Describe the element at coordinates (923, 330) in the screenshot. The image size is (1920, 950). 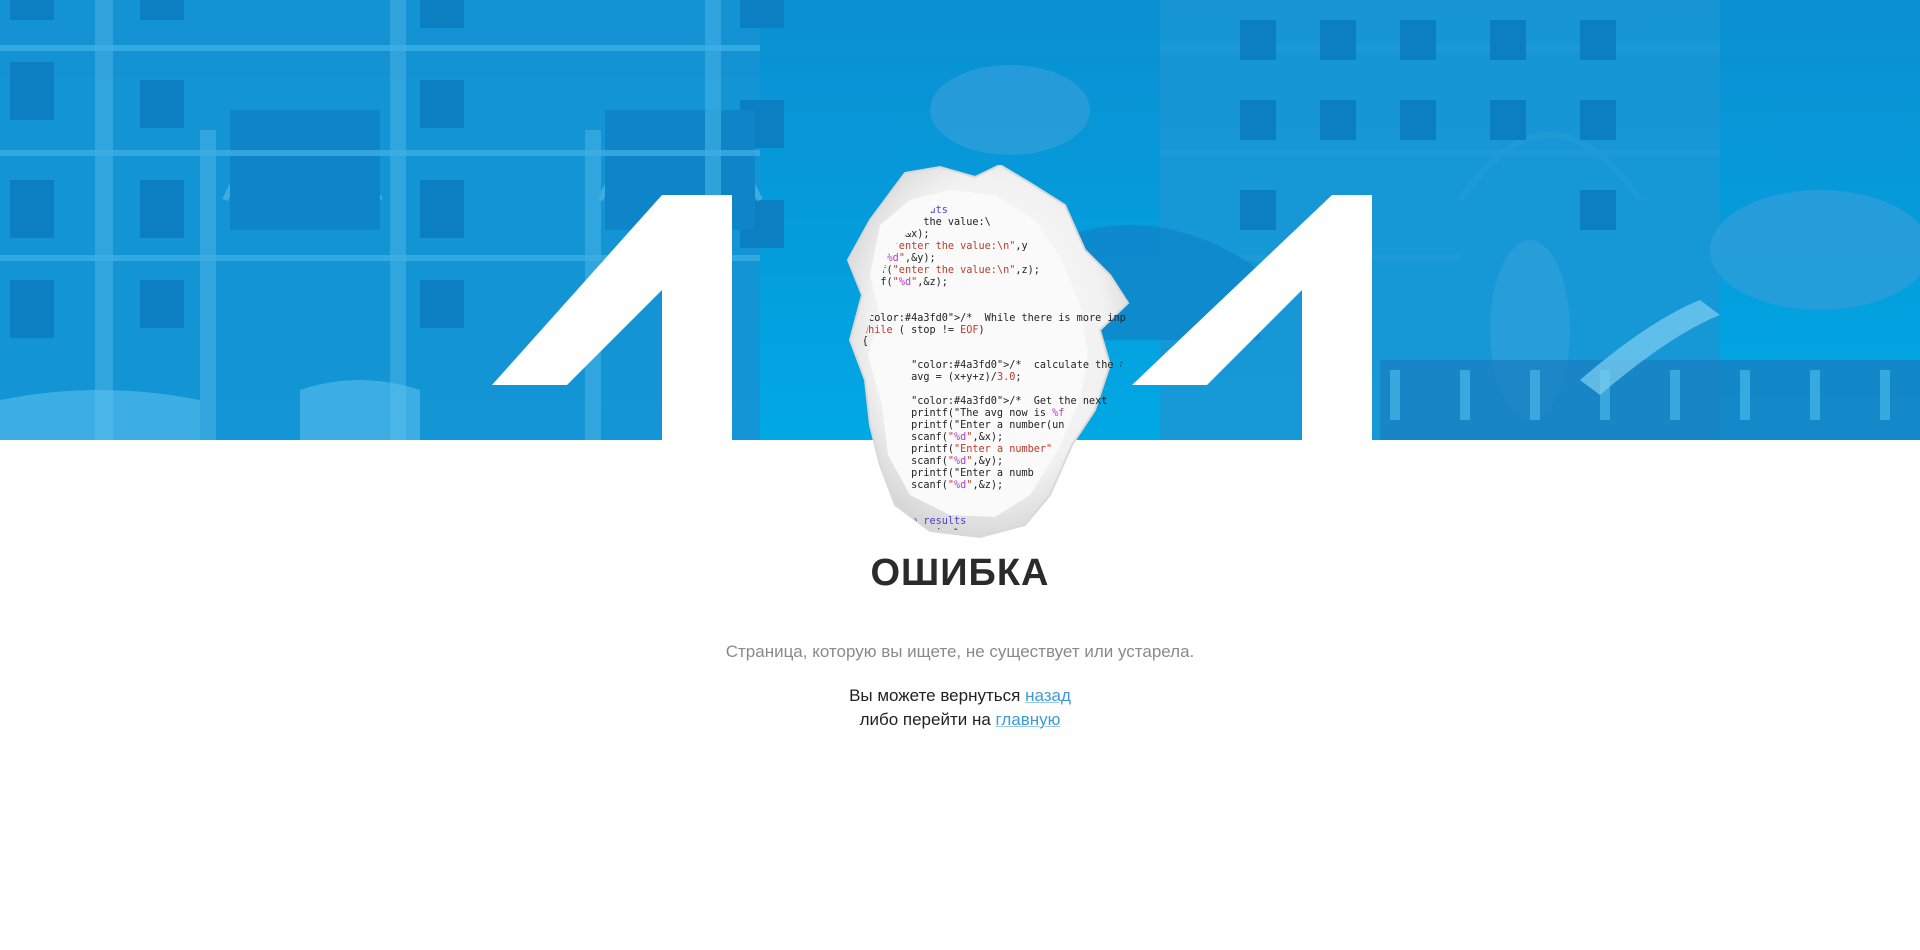
I see `code-line: while ( stop != EOF)` at that location.